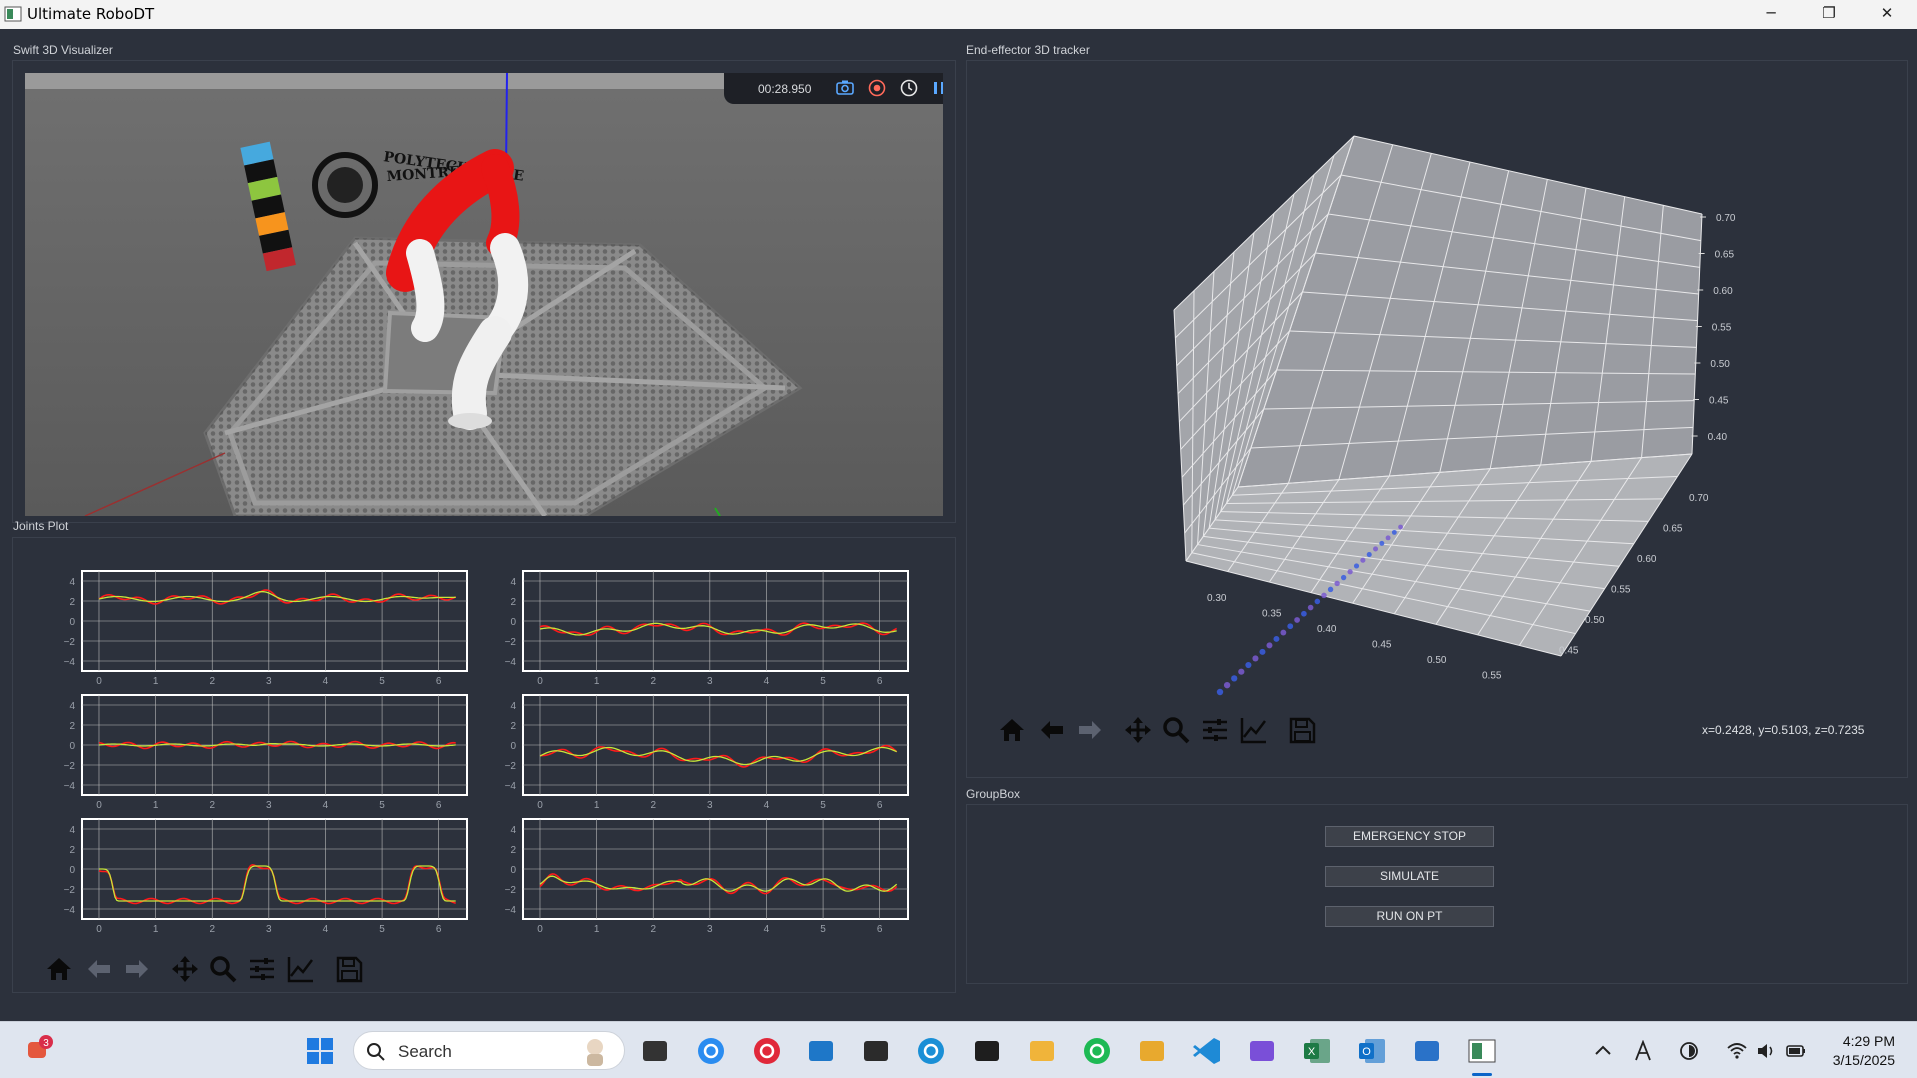  What do you see at coordinates (39, 1049) in the screenshot?
I see `widgets-icon: 3` at bounding box center [39, 1049].